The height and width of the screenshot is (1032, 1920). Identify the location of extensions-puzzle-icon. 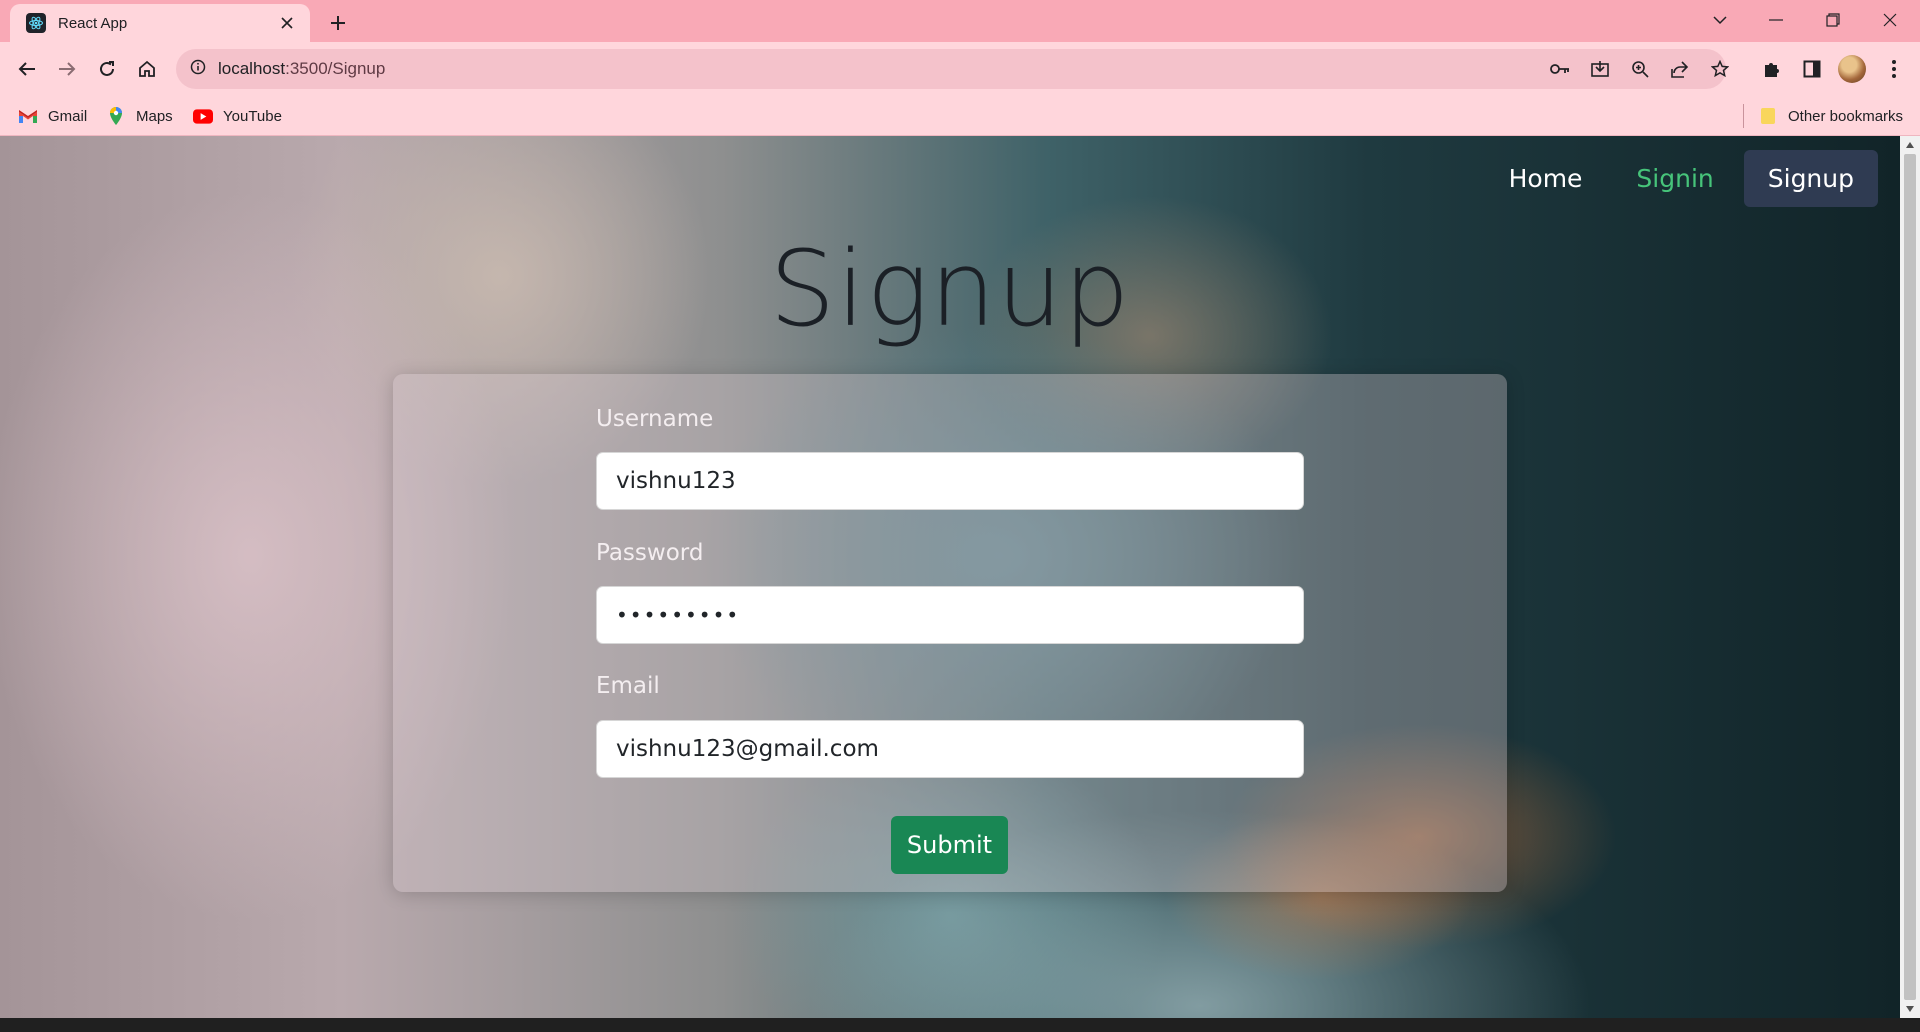
(1772, 69).